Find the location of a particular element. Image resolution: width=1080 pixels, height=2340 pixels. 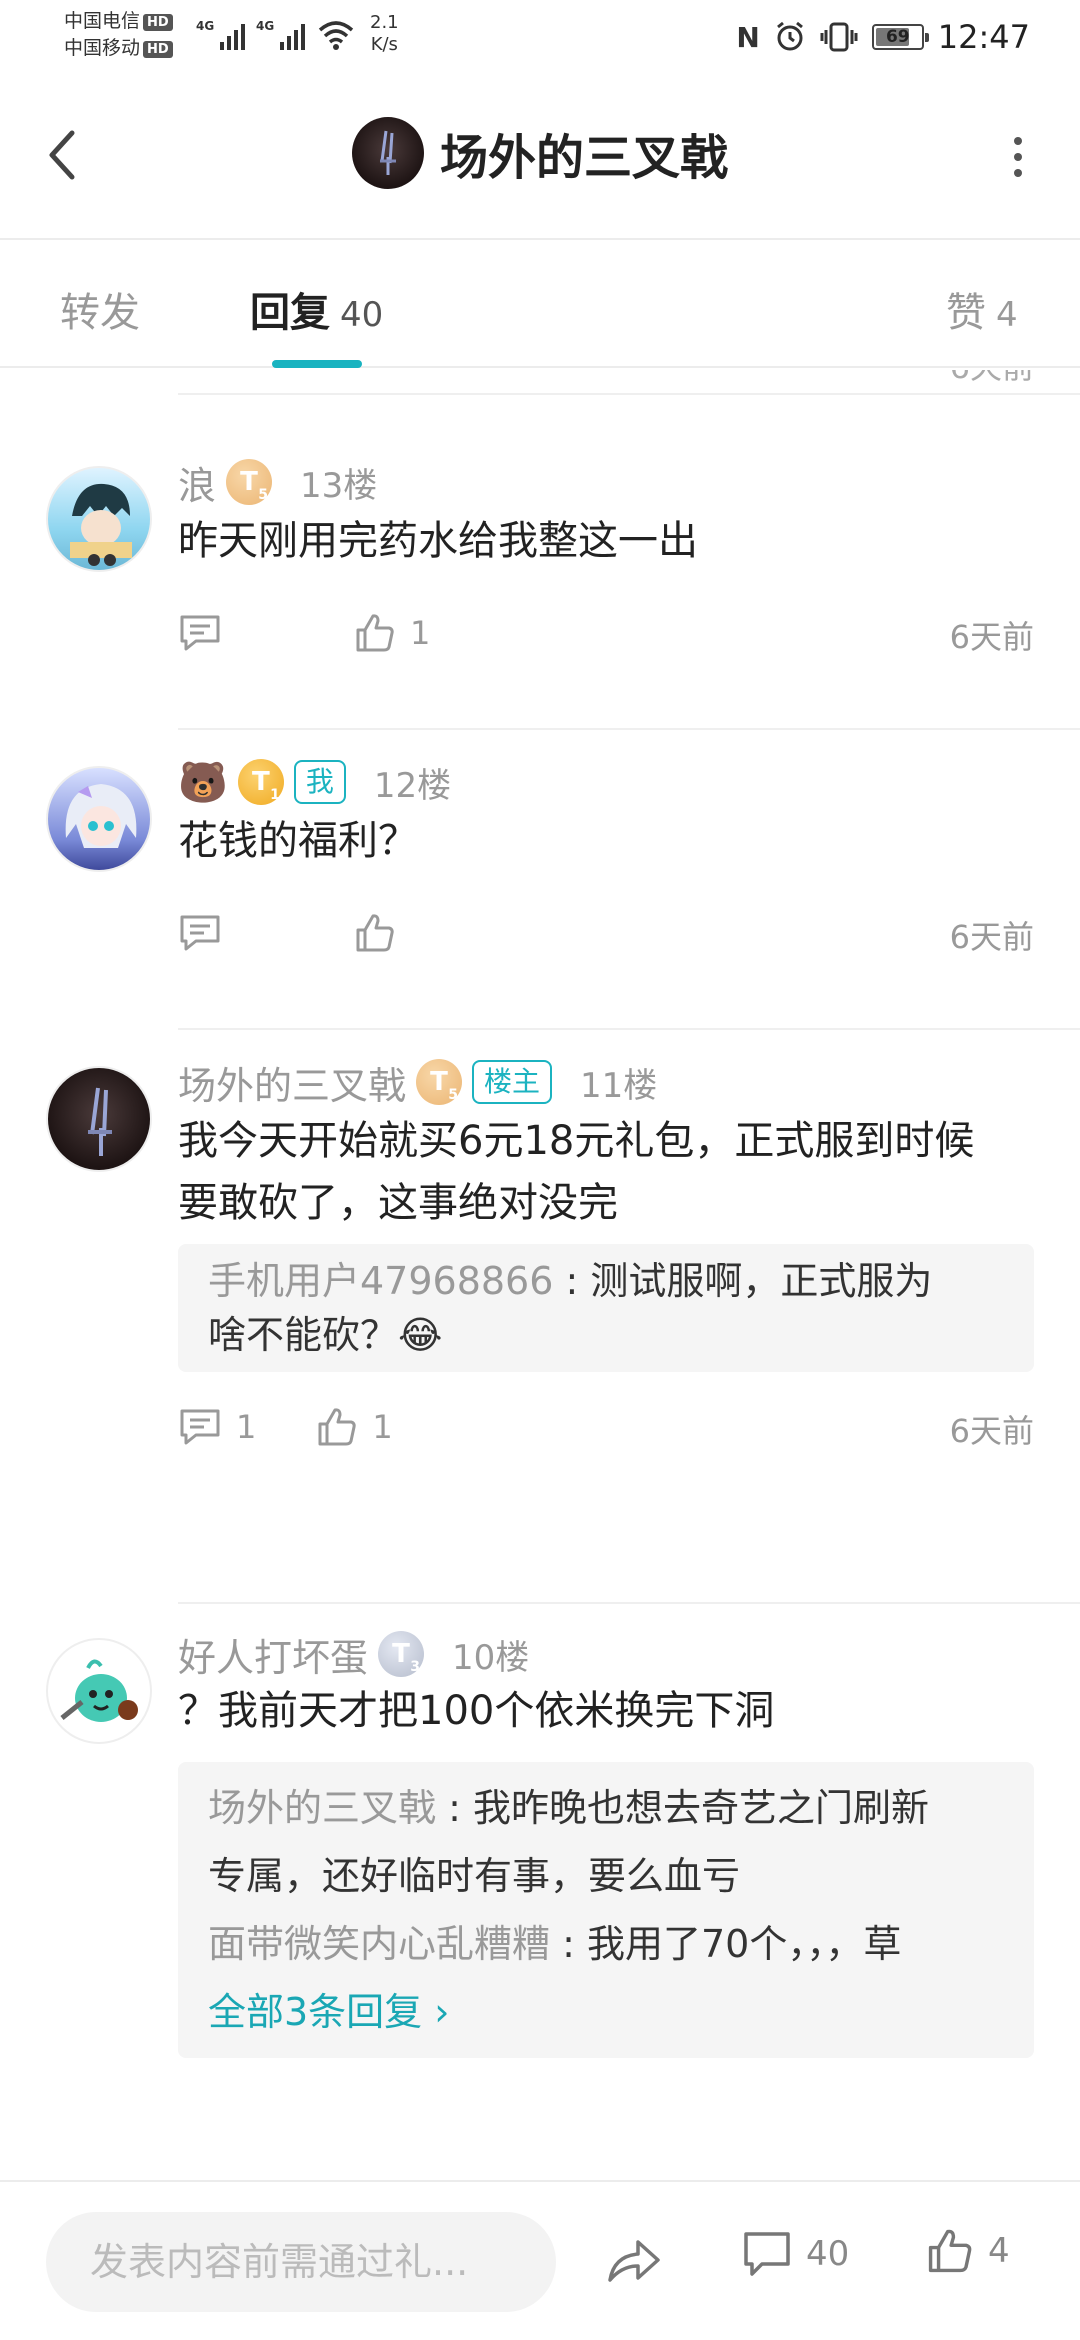

level-badge-icon: T3 is located at coordinates (401, 1654).